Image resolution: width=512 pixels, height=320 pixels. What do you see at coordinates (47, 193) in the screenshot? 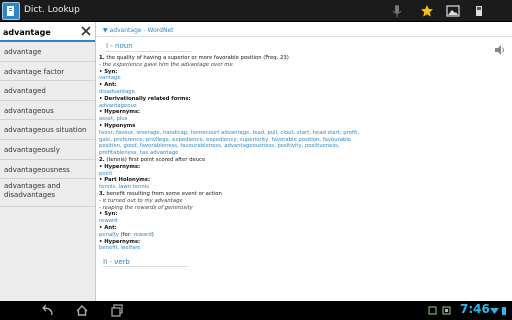
I see `word-list-item: advantages and disadvantages` at bounding box center [47, 193].